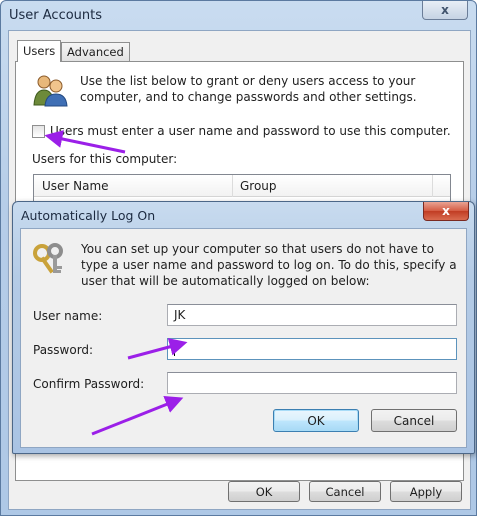 The image size is (477, 516). What do you see at coordinates (48, 258) in the screenshot?
I see `keys-icon` at bounding box center [48, 258].